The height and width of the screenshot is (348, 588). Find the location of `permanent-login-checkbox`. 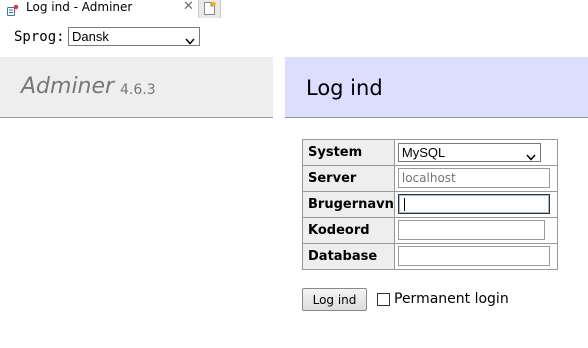

permanent-login-checkbox is located at coordinates (383, 299).